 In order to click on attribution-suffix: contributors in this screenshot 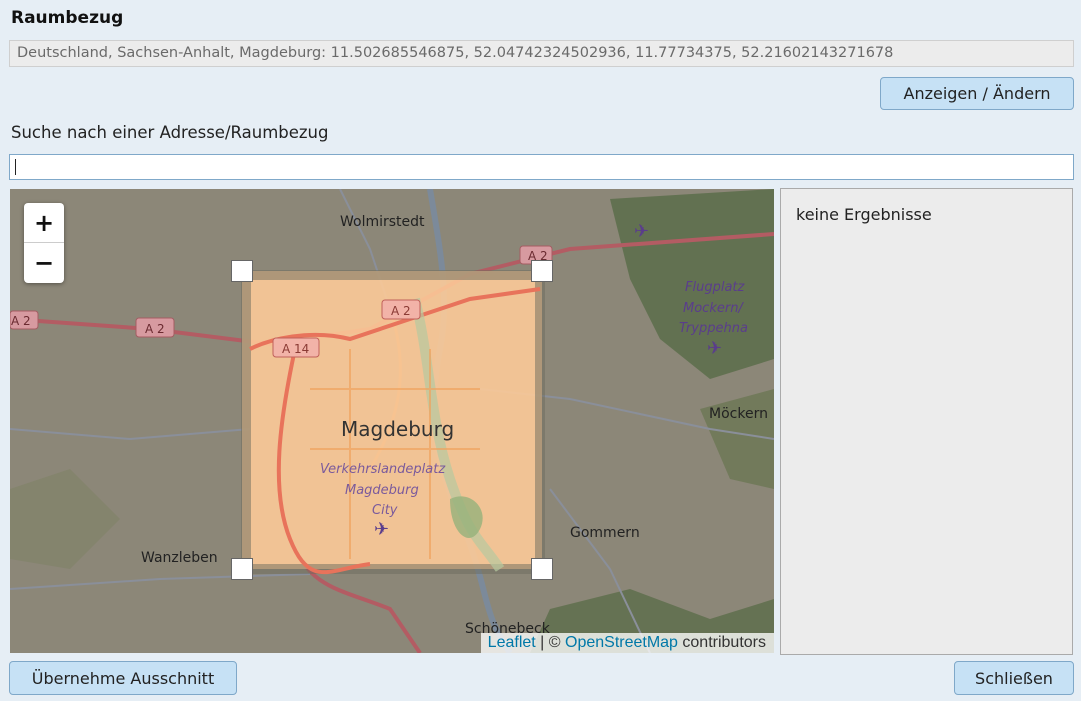, I will do `click(721, 642)`.